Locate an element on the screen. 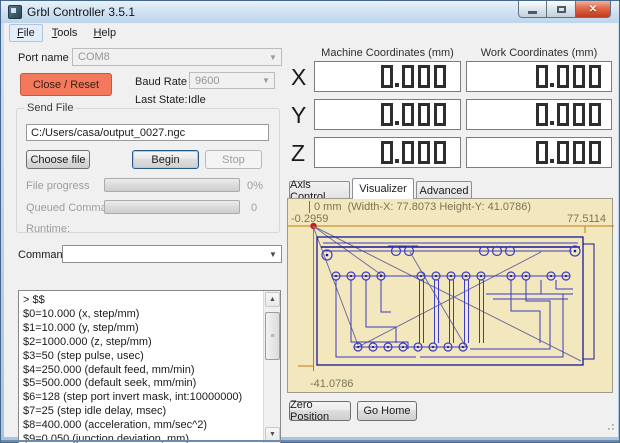  close-button: ✕ is located at coordinates (593, 9).